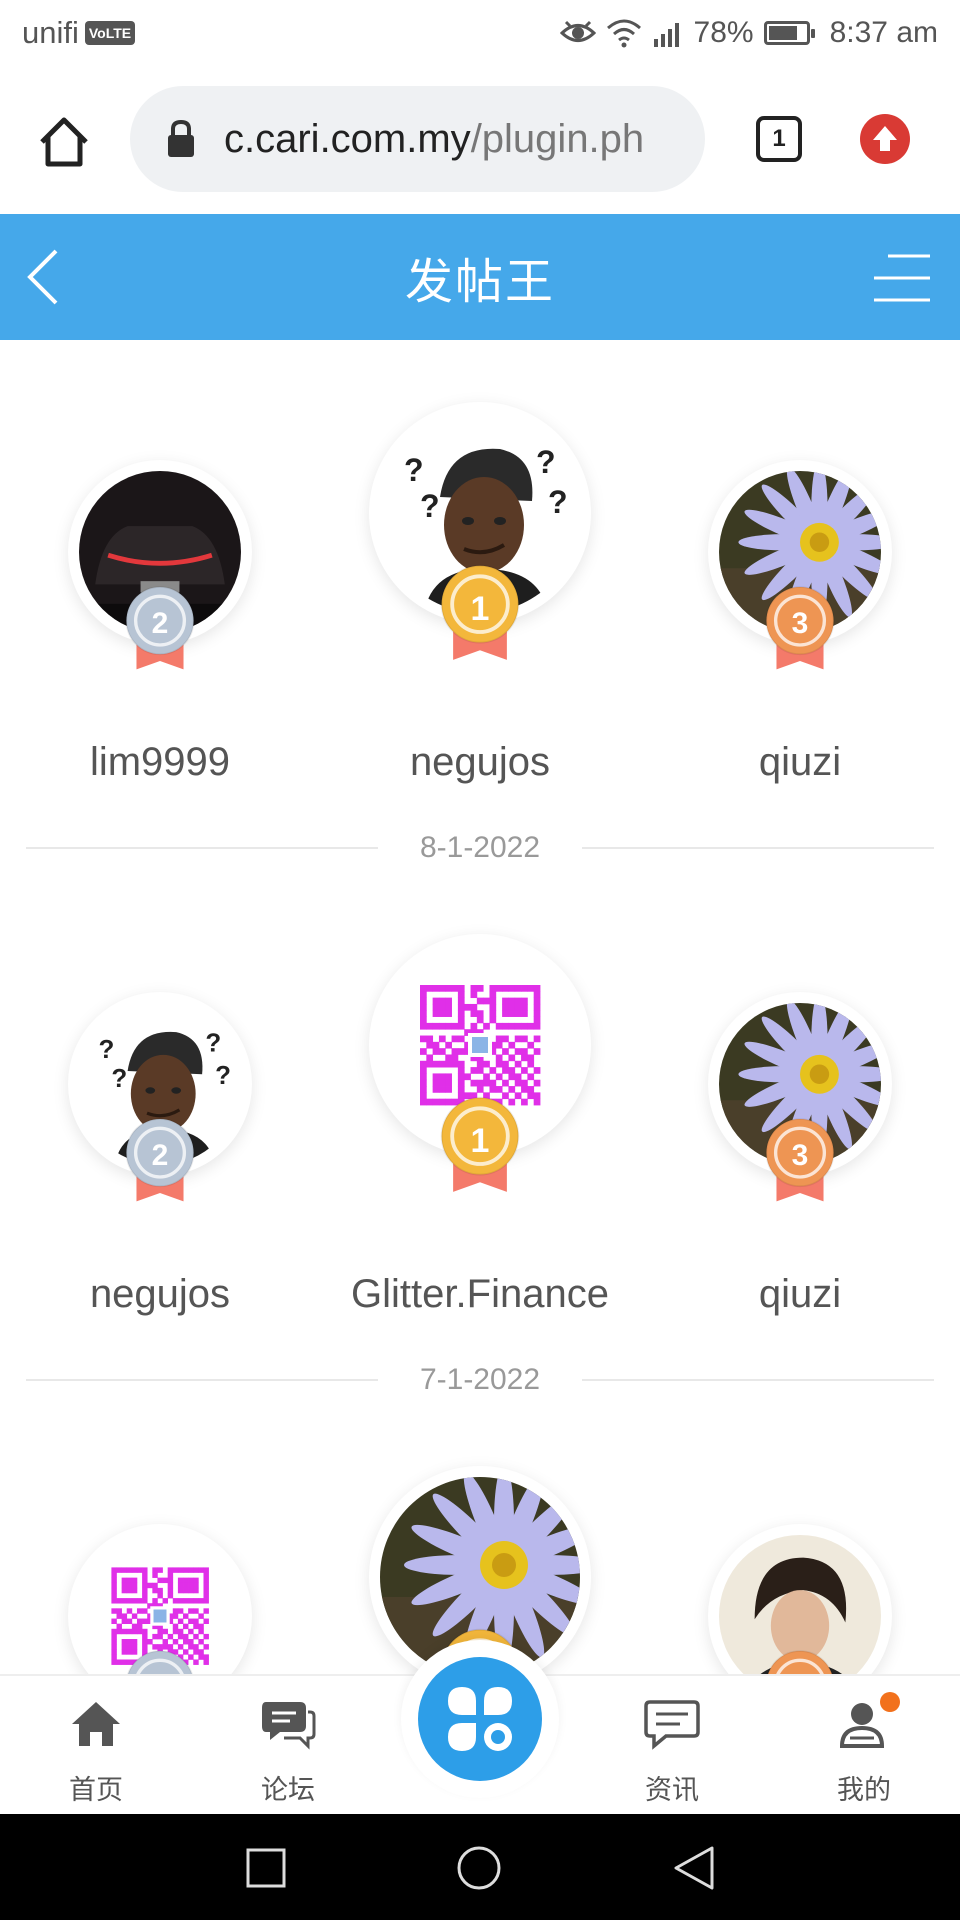 The image size is (960, 1920). I want to click on nav-forum: 论坛, so click(288, 1746).